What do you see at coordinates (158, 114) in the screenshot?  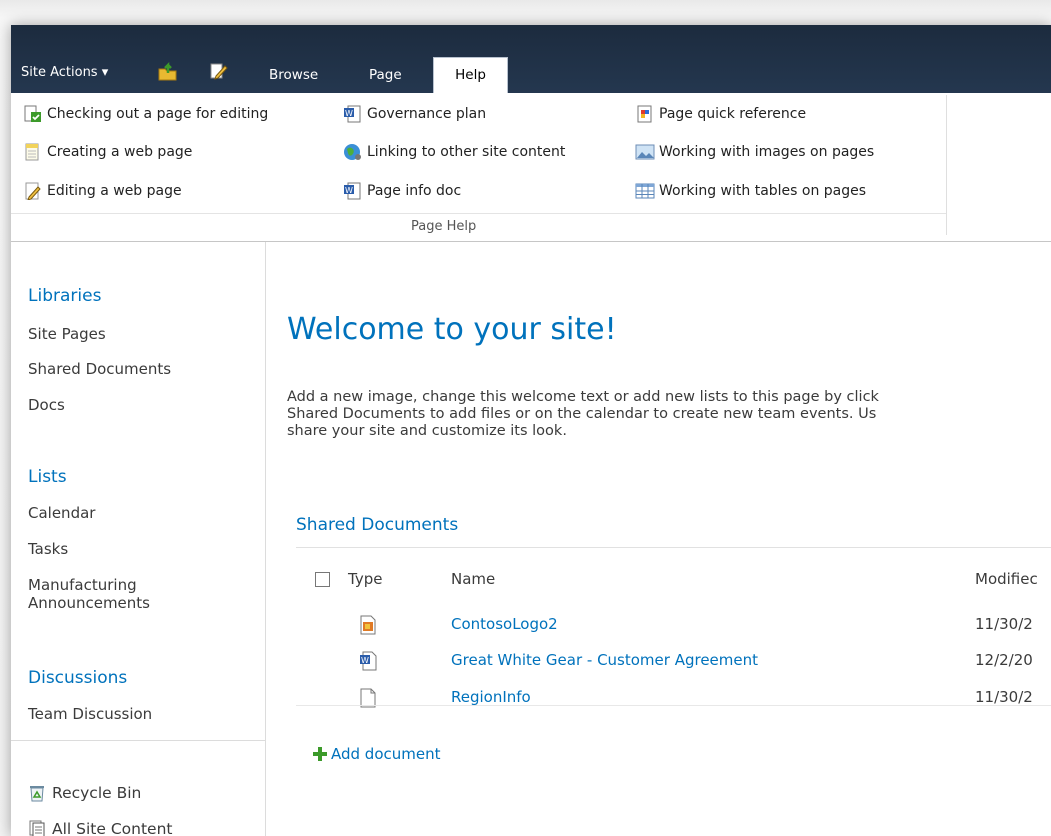 I see `ribbon-label: Checking out a page for editing` at bounding box center [158, 114].